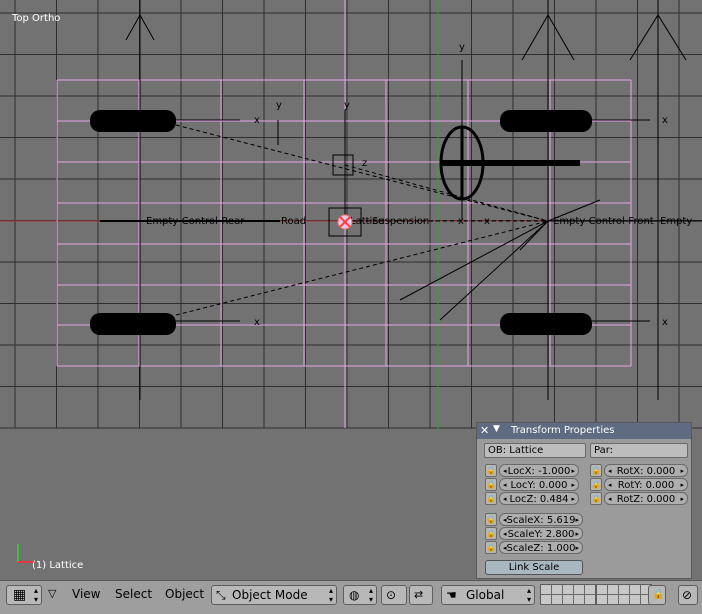 This screenshot has height=614, width=702. Describe the element at coordinates (646, 470) in the screenshot. I see `rot-x-field: ◂ RotX: 0.000 ▸` at that location.